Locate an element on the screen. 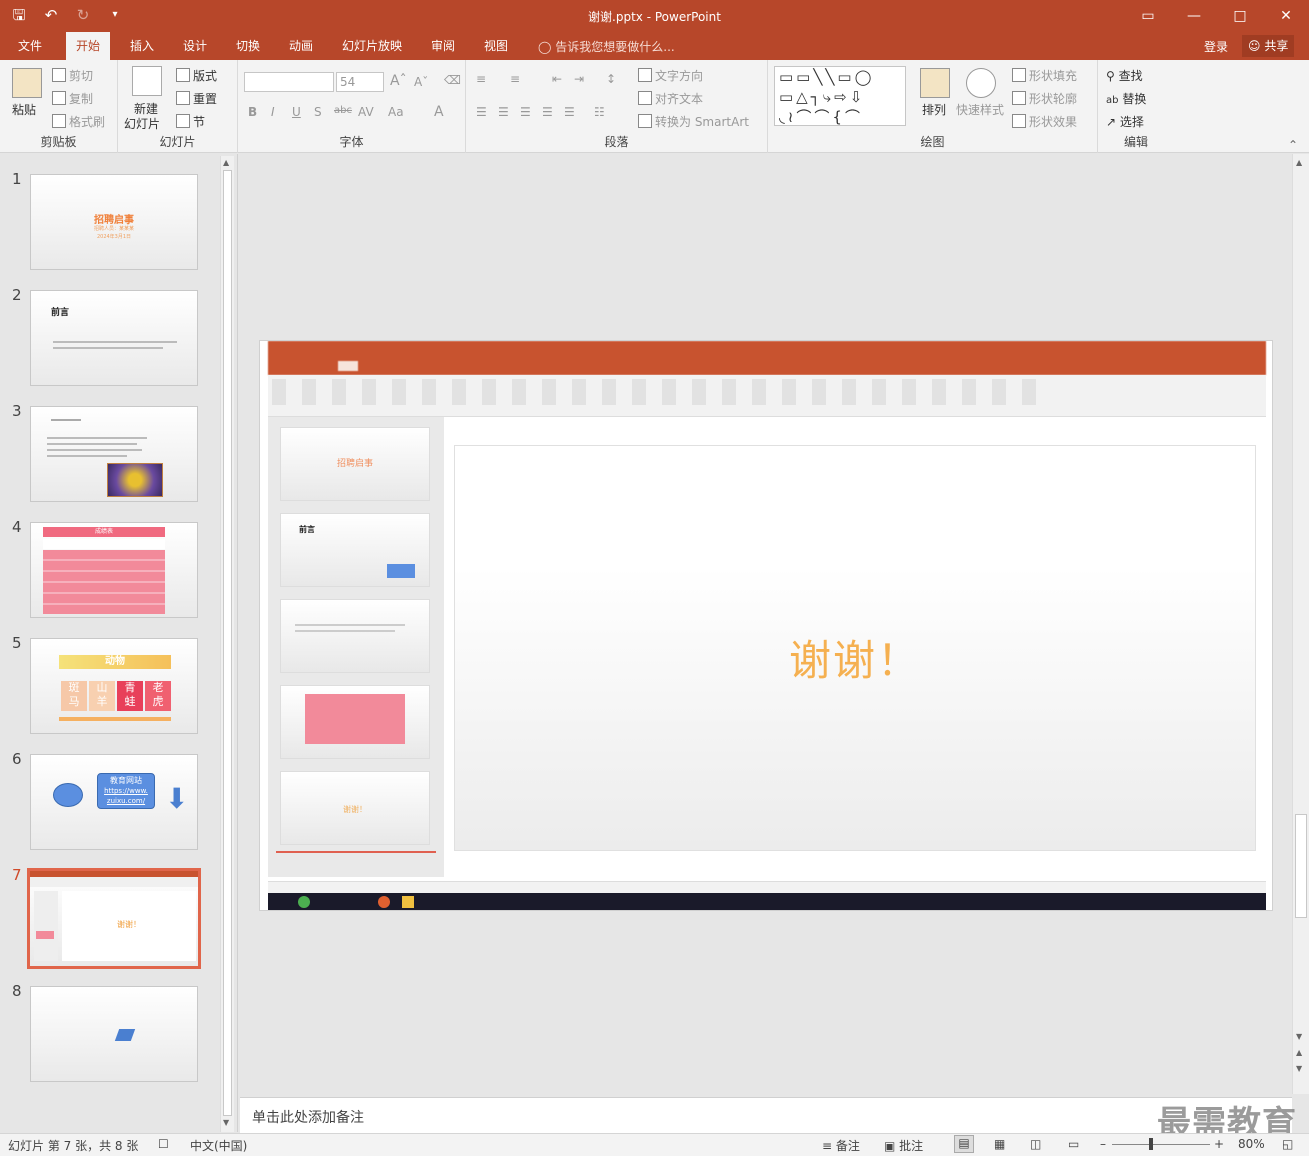 Image resolution: width=1309 pixels, height=1156 pixels. thumbnail-scroll-thumb is located at coordinates (227, 643).